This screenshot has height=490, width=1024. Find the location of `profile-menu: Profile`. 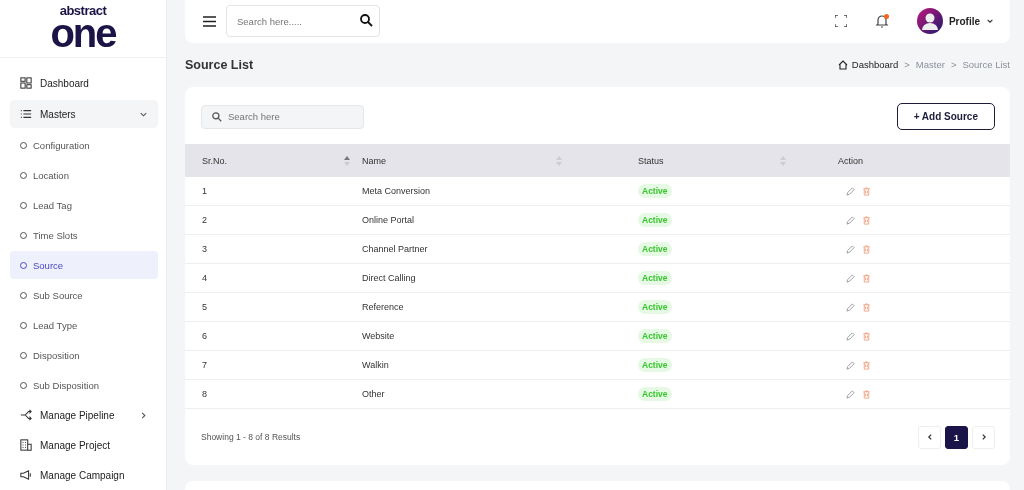

profile-menu: Profile is located at coordinates (955, 21).